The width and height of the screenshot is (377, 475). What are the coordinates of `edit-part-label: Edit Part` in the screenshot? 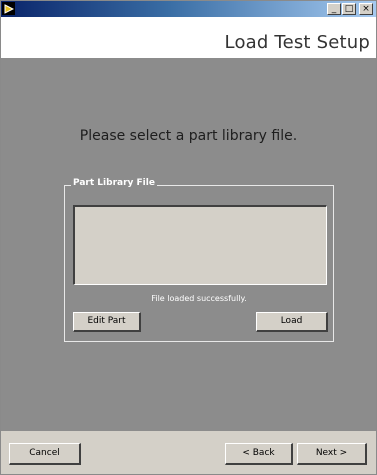 It's located at (106, 321).